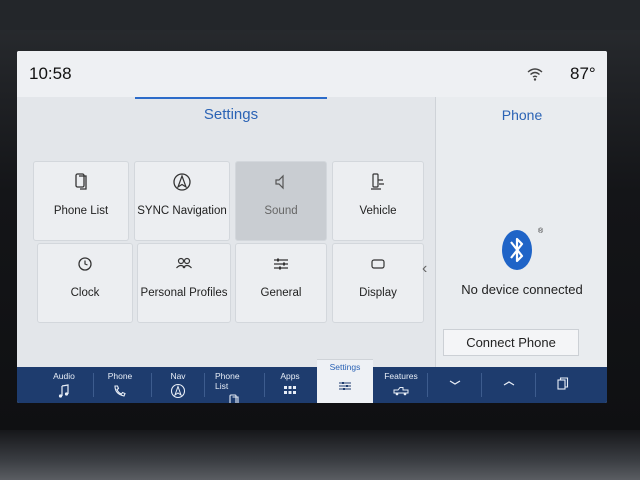 The height and width of the screenshot is (480, 640). What do you see at coordinates (120, 376) in the screenshot?
I see `nav-label: Phone` at bounding box center [120, 376].